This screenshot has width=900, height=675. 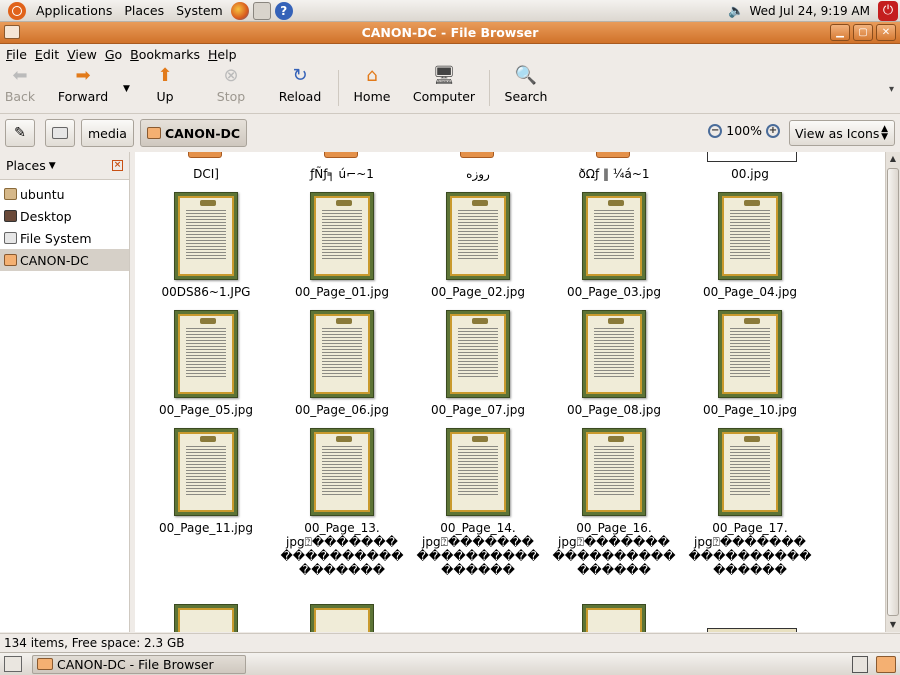 I want to click on desktop-icon, so click(x=10, y=216).